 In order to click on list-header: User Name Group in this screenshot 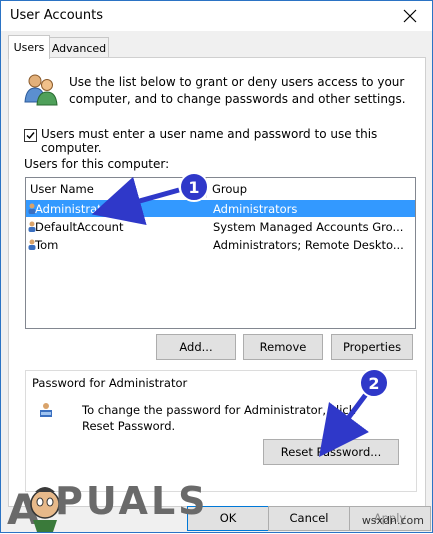, I will do `click(220, 188)`.